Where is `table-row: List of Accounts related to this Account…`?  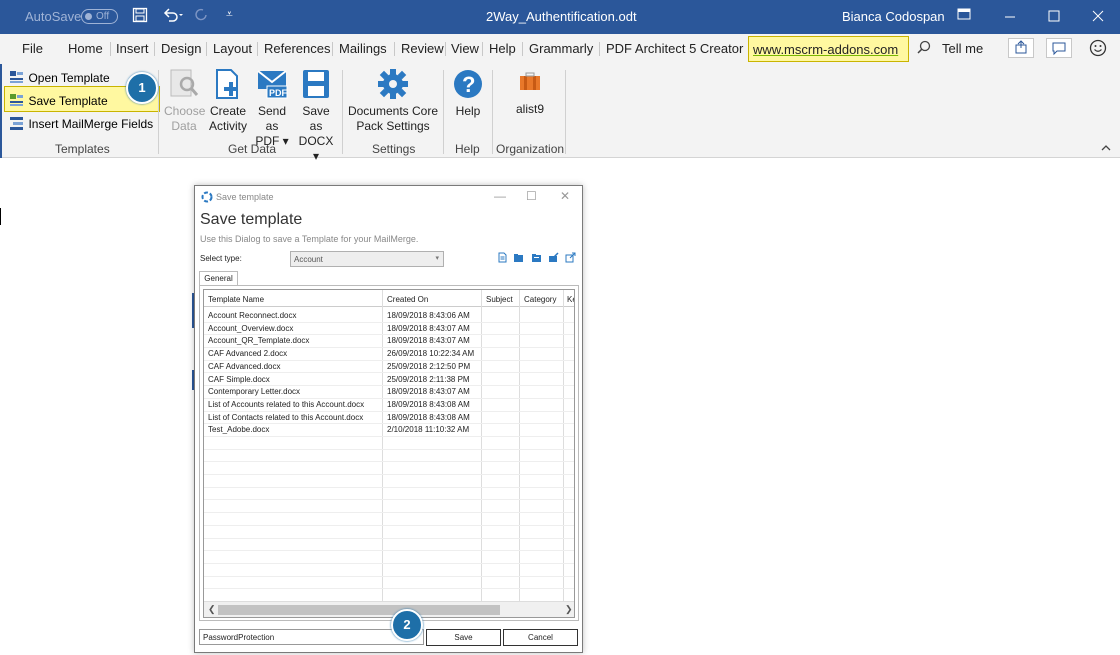 table-row: List of Accounts related to this Account… is located at coordinates (389, 405).